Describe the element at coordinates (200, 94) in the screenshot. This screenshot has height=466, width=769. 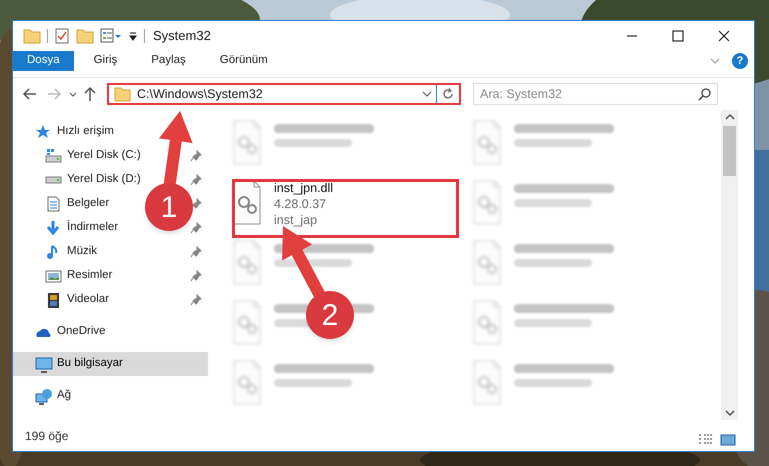
I see `address-path: C:\Windows\System32` at that location.